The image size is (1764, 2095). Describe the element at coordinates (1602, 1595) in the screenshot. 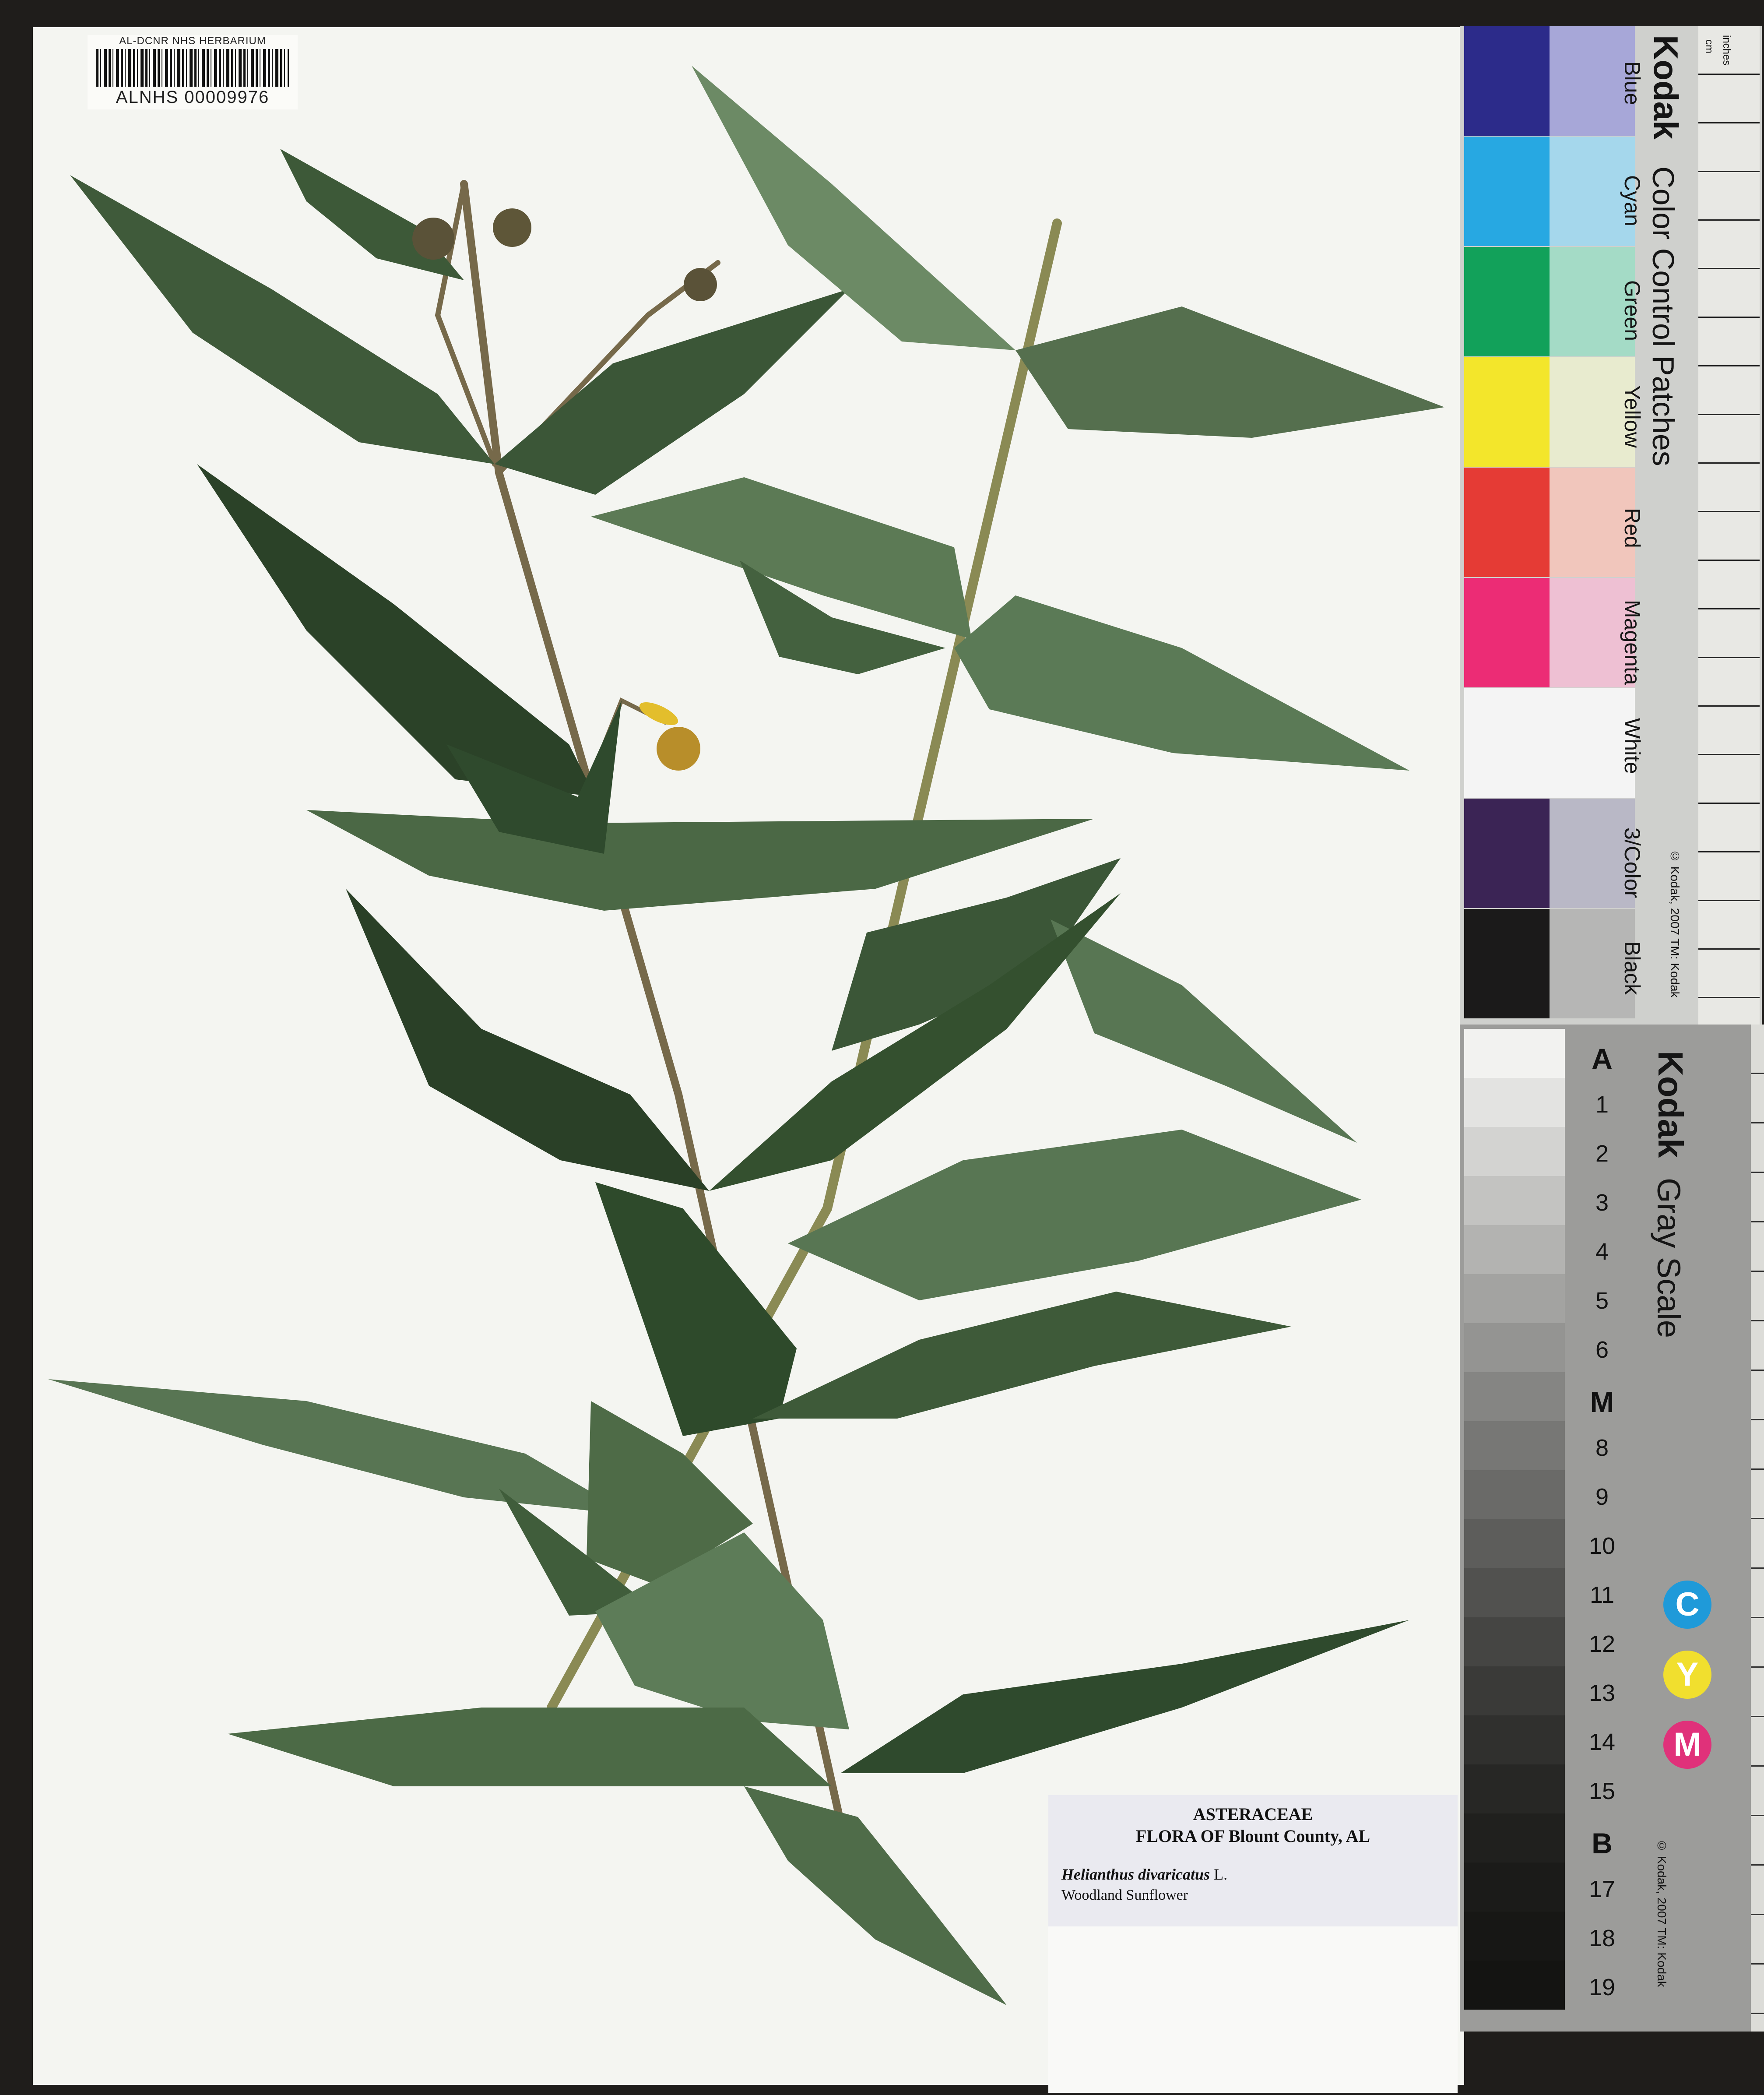

I see `gray-step-label: 11` at that location.